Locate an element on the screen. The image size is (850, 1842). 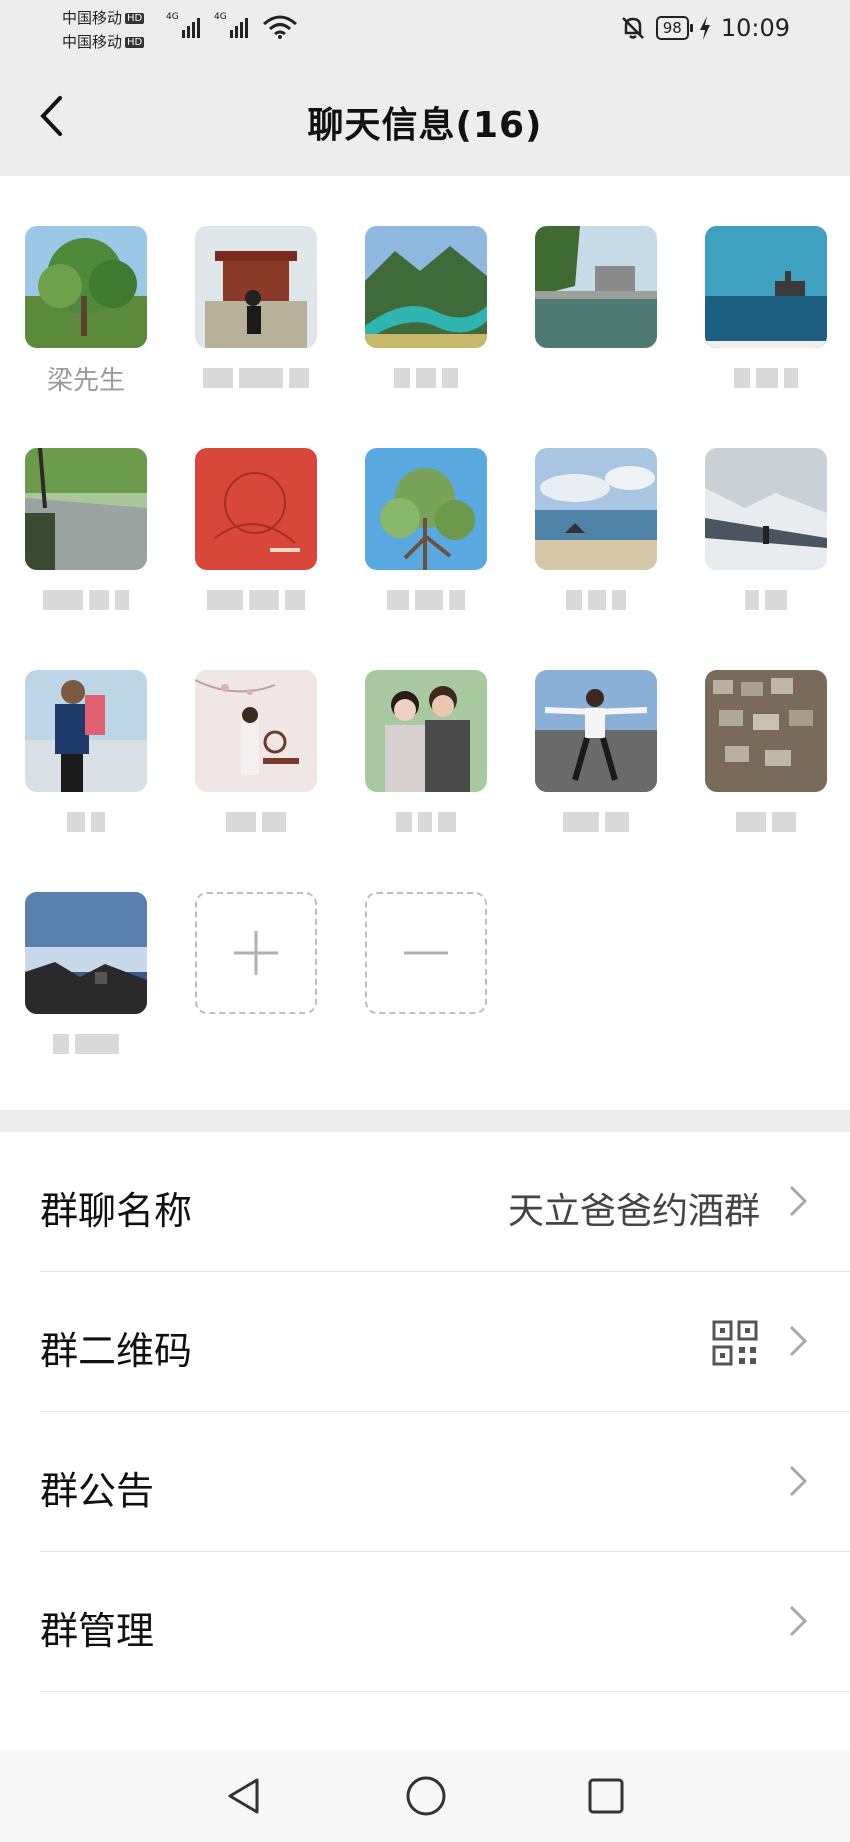
system-recents-button is located at coordinates (606, 1796).